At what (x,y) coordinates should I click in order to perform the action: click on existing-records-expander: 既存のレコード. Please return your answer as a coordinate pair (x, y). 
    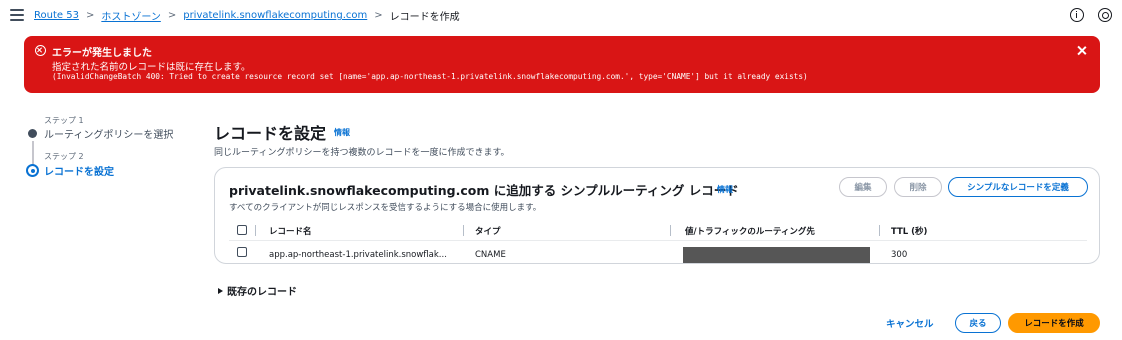
    Looking at the image, I should click on (257, 290).